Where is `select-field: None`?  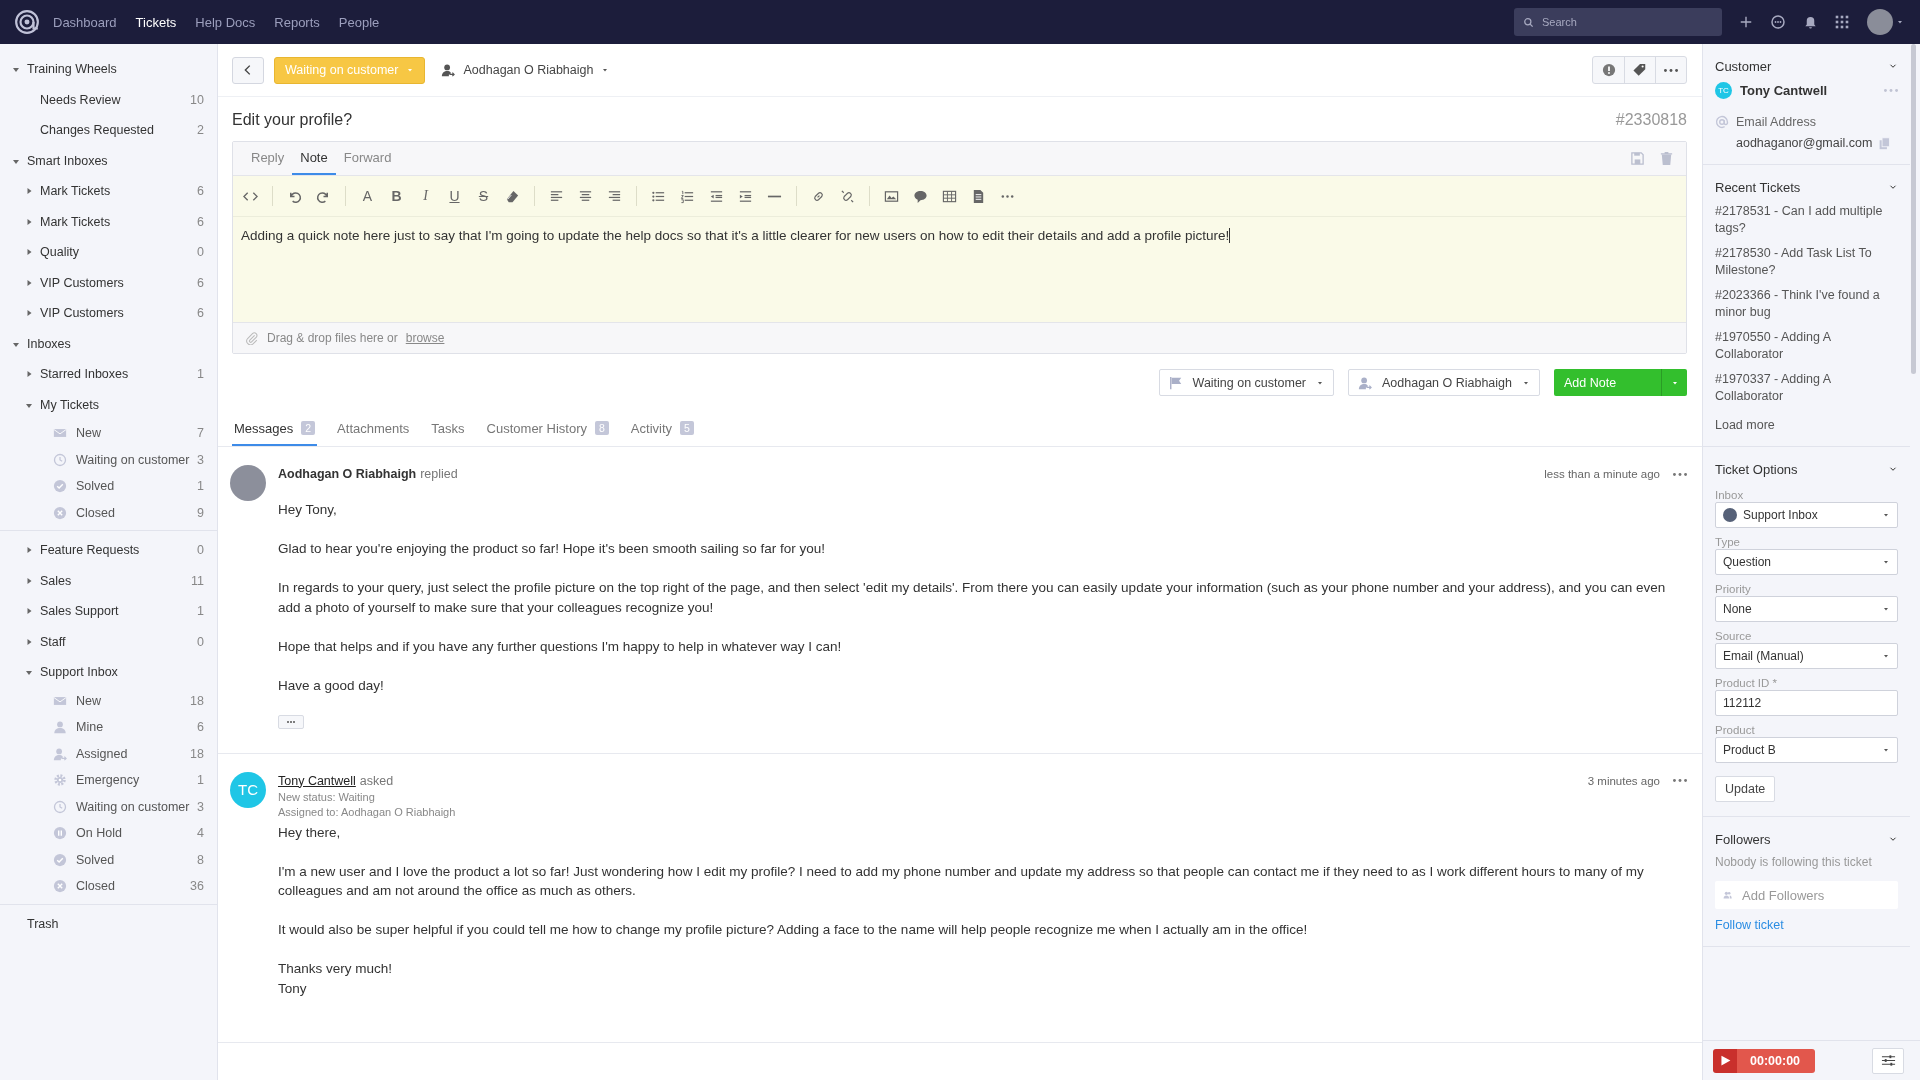
select-field: None is located at coordinates (1806, 609).